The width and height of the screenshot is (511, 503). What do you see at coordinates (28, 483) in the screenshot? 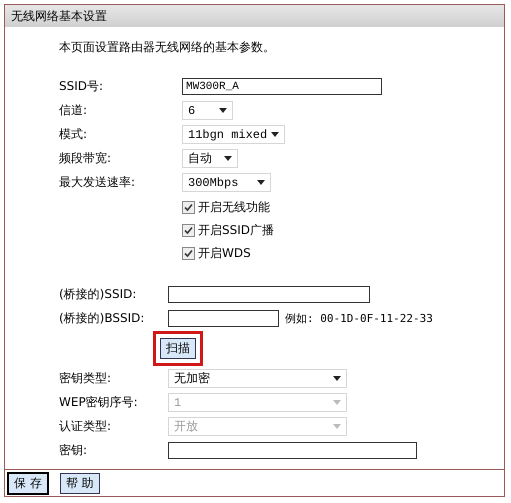
I see `footer-button: 保 存` at bounding box center [28, 483].